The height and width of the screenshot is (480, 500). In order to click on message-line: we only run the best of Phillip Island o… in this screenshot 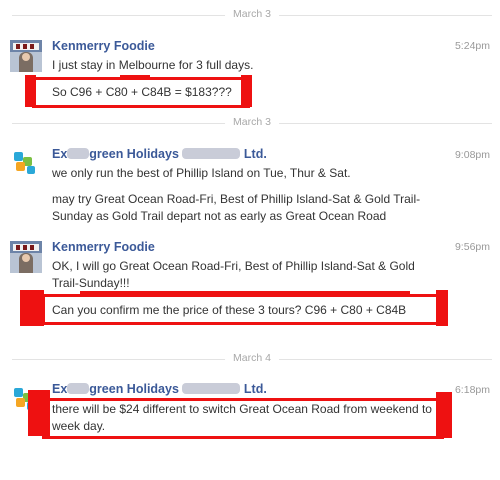, I will do `click(201, 173)`.